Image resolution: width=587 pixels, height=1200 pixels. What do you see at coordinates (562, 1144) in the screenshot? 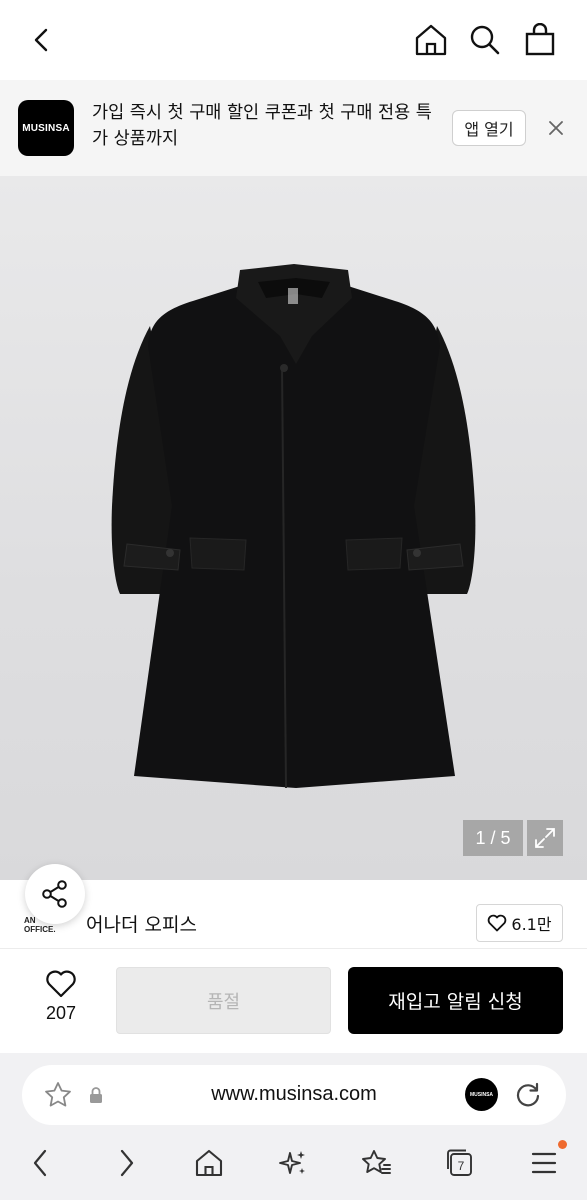
I see `notification-dot` at bounding box center [562, 1144].